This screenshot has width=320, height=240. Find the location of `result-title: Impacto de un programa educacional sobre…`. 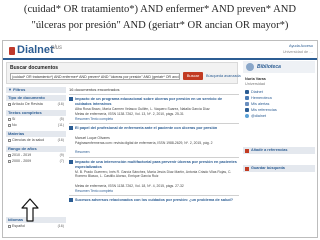

result-title: Impacto de un programa educacional sobre… is located at coordinates (156, 101).